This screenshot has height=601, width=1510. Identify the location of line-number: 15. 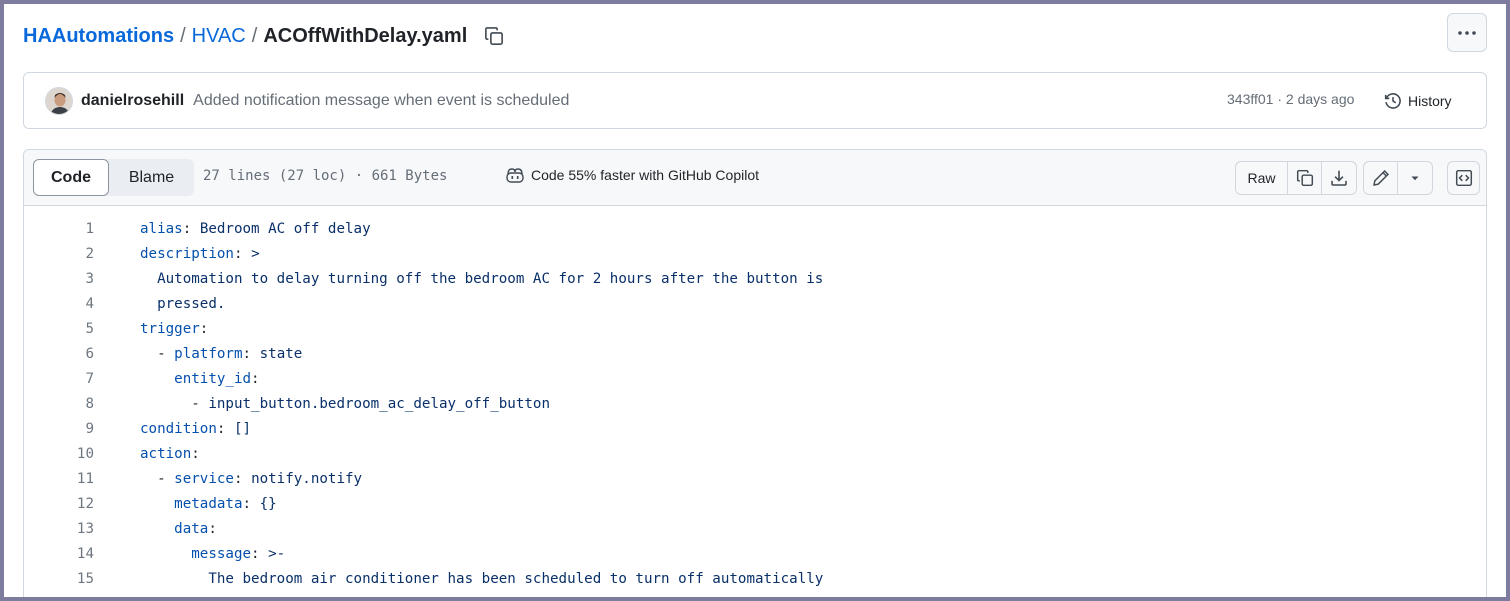
(59, 579).